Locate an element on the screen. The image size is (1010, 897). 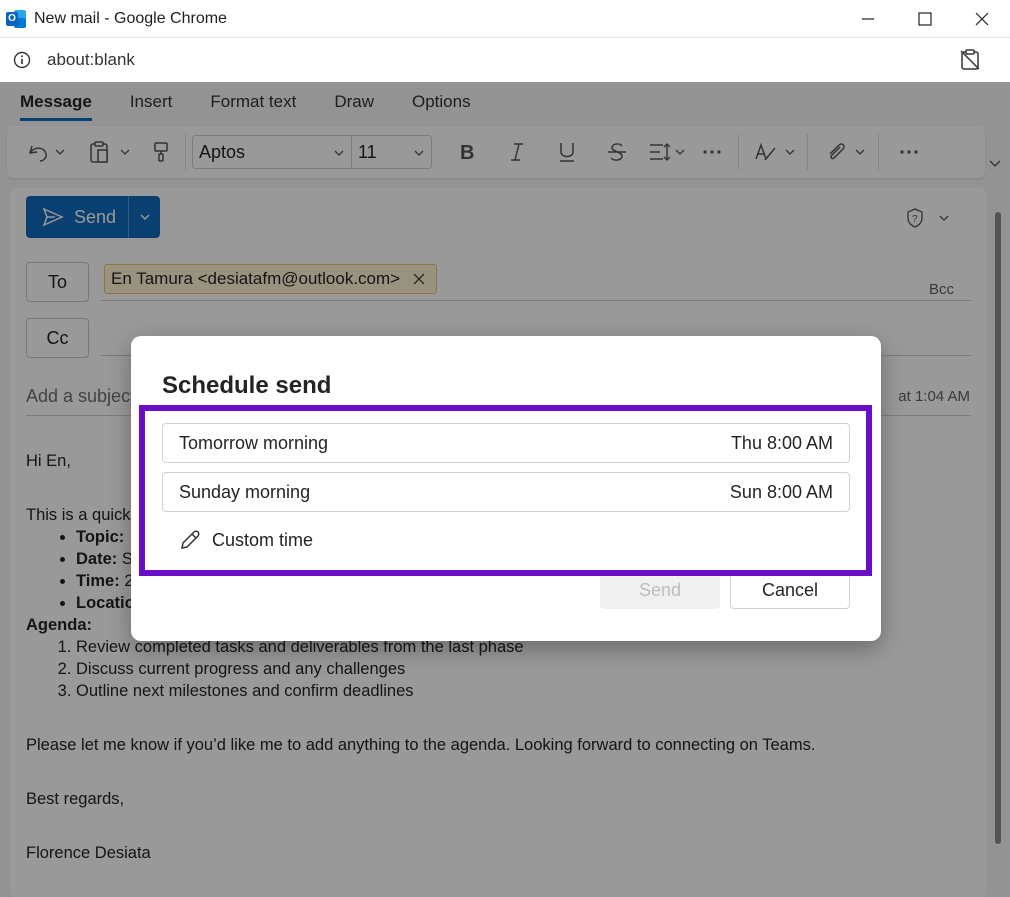
dialog-title: Schedule send is located at coordinates (247, 385).